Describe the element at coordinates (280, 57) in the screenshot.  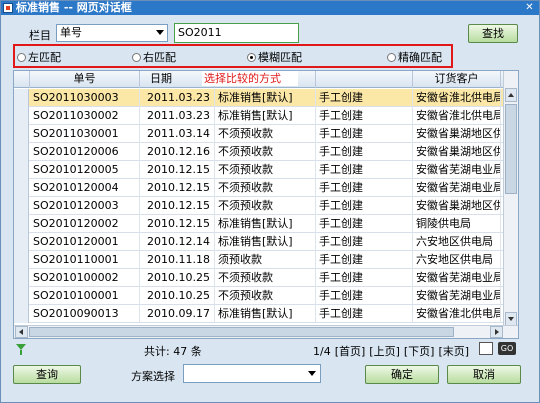
I see `radio-label: 模糊匹配` at that location.